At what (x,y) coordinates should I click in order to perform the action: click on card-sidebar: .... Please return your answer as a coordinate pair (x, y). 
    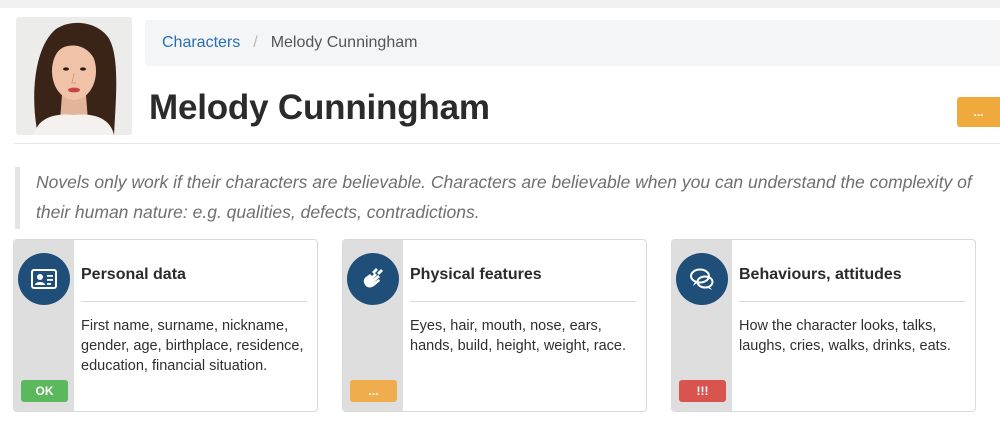
    Looking at the image, I should click on (373, 325).